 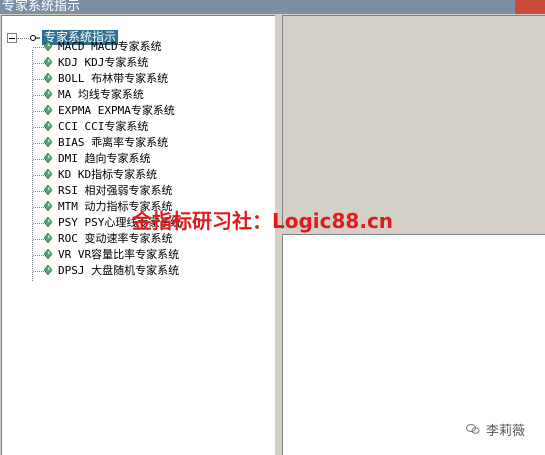 What do you see at coordinates (35, 38) in the screenshot?
I see `key-icon` at bounding box center [35, 38].